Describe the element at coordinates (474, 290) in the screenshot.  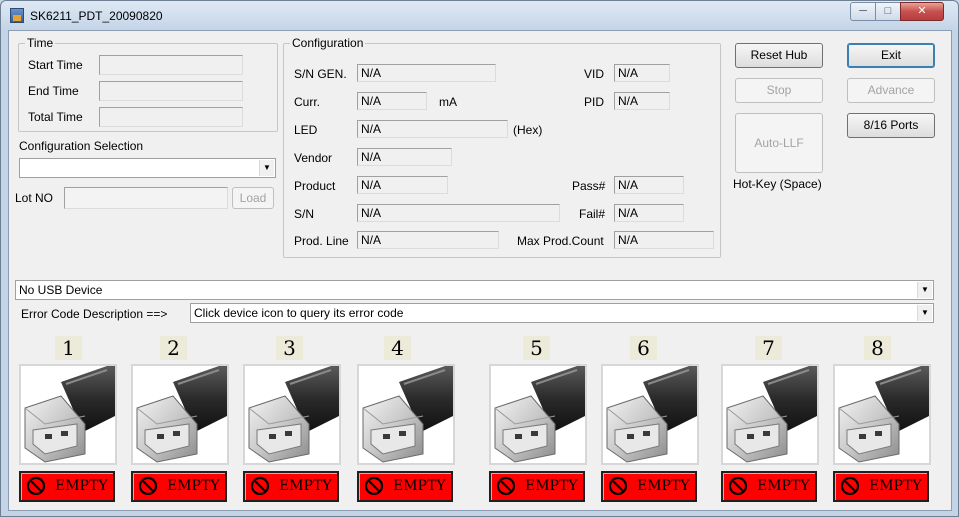
I see `usb-device-dropdown: No USB Device ▼` at that location.